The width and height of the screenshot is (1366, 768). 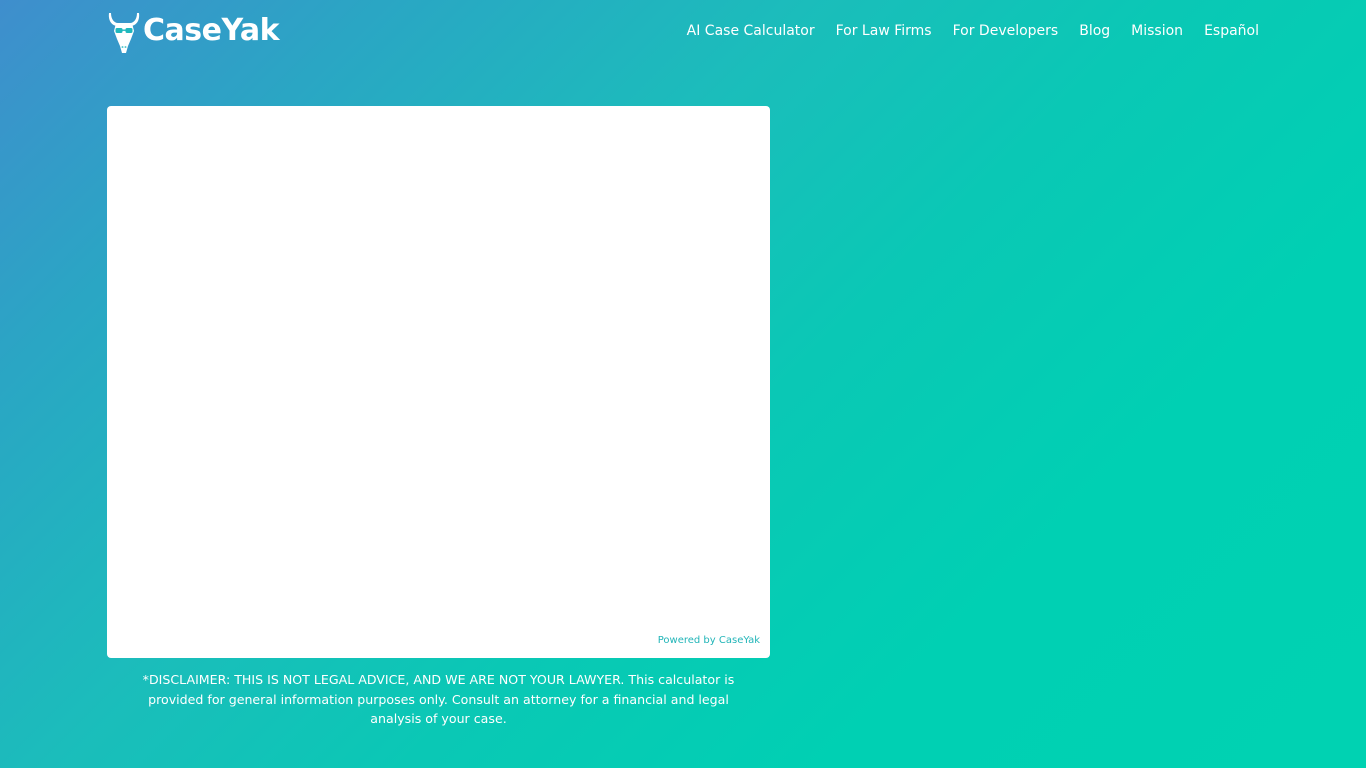 I want to click on nav-item-ai-case-calculator: AI Case Calculator, so click(x=751, y=31).